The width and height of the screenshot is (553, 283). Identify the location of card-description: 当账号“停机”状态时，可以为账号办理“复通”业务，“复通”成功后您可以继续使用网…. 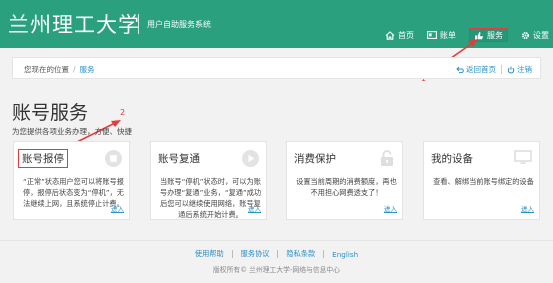
(210, 198).